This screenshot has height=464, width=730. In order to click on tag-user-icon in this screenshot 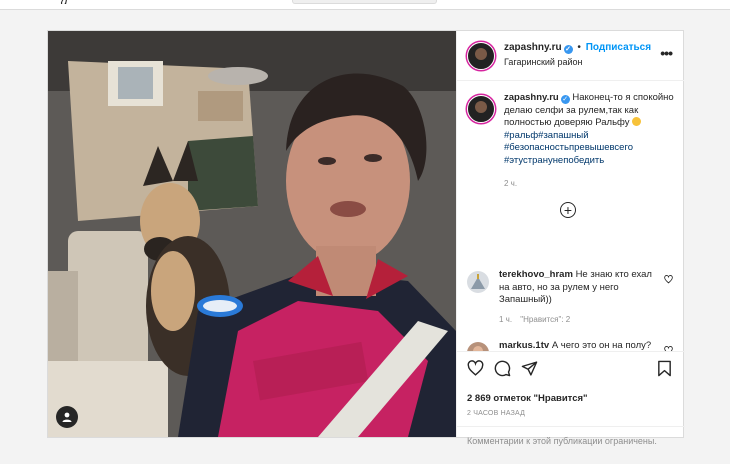, I will do `click(67, 417)`.